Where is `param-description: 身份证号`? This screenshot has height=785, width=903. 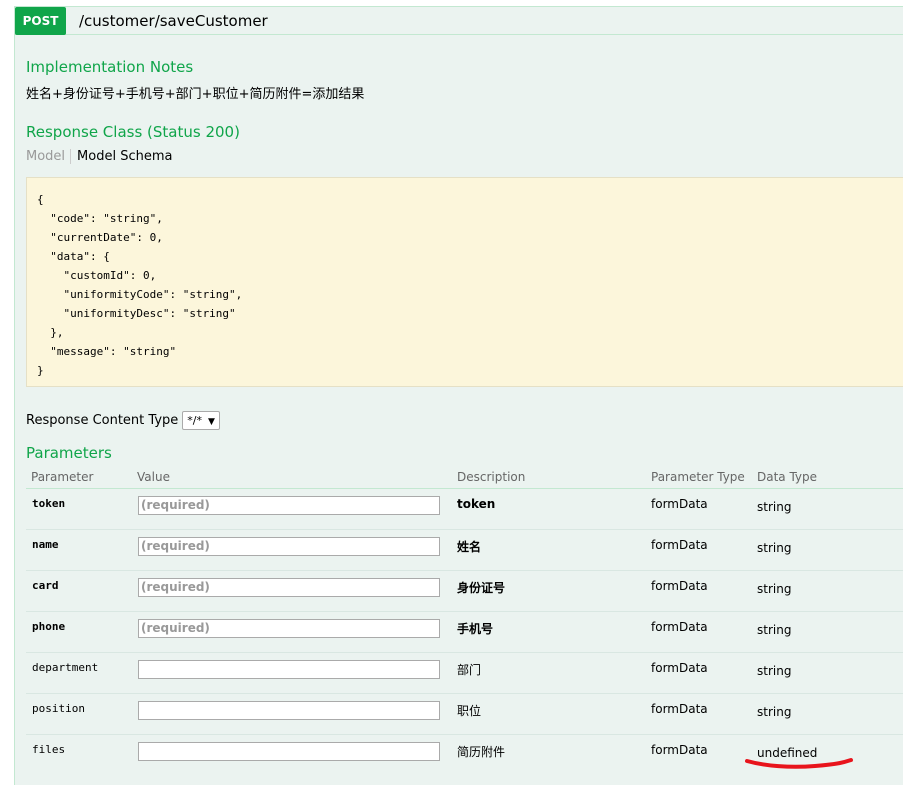 param-description: 身份证号 is located at coordinates (481, 588).